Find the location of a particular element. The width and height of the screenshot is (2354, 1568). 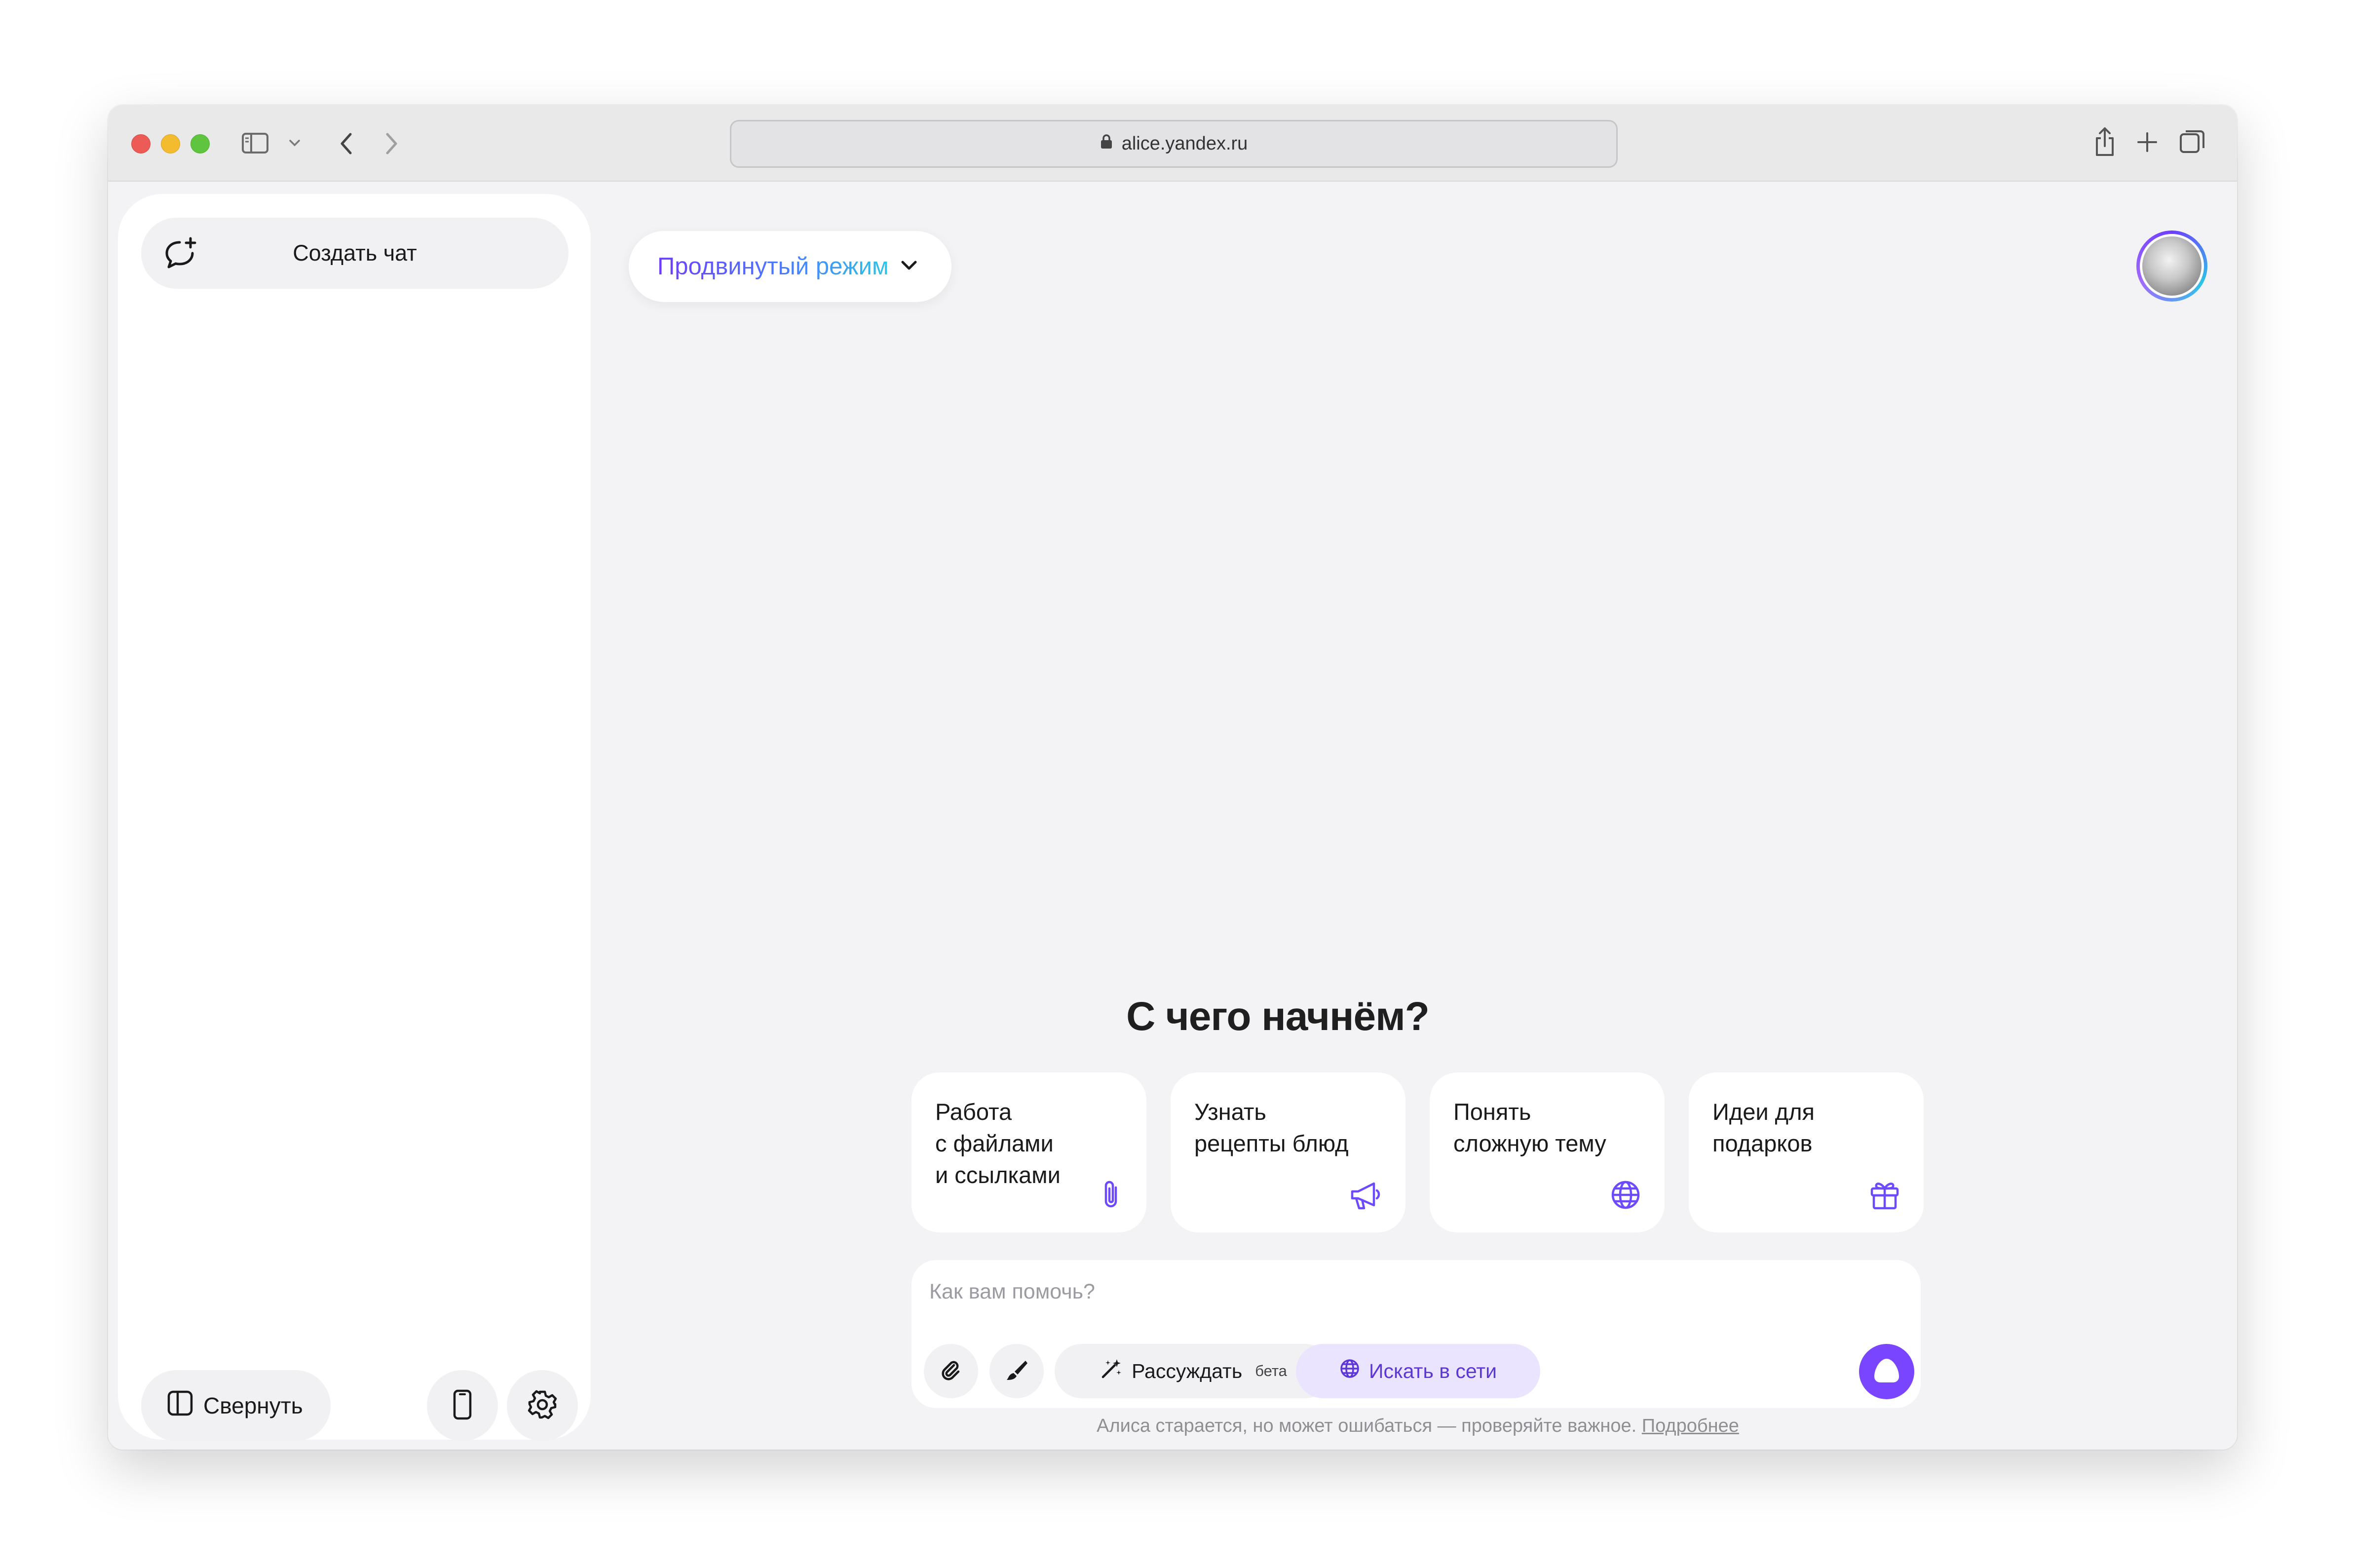

share-icon is located at coordinates (2104, 141).